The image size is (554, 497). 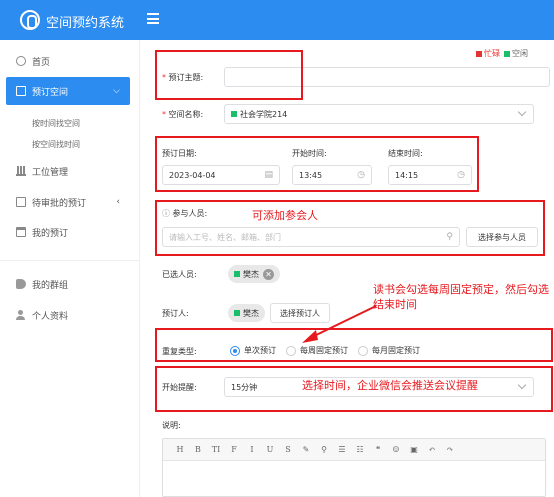 I want to click on toolbar-button: ↷, so click(x=450, y=449).